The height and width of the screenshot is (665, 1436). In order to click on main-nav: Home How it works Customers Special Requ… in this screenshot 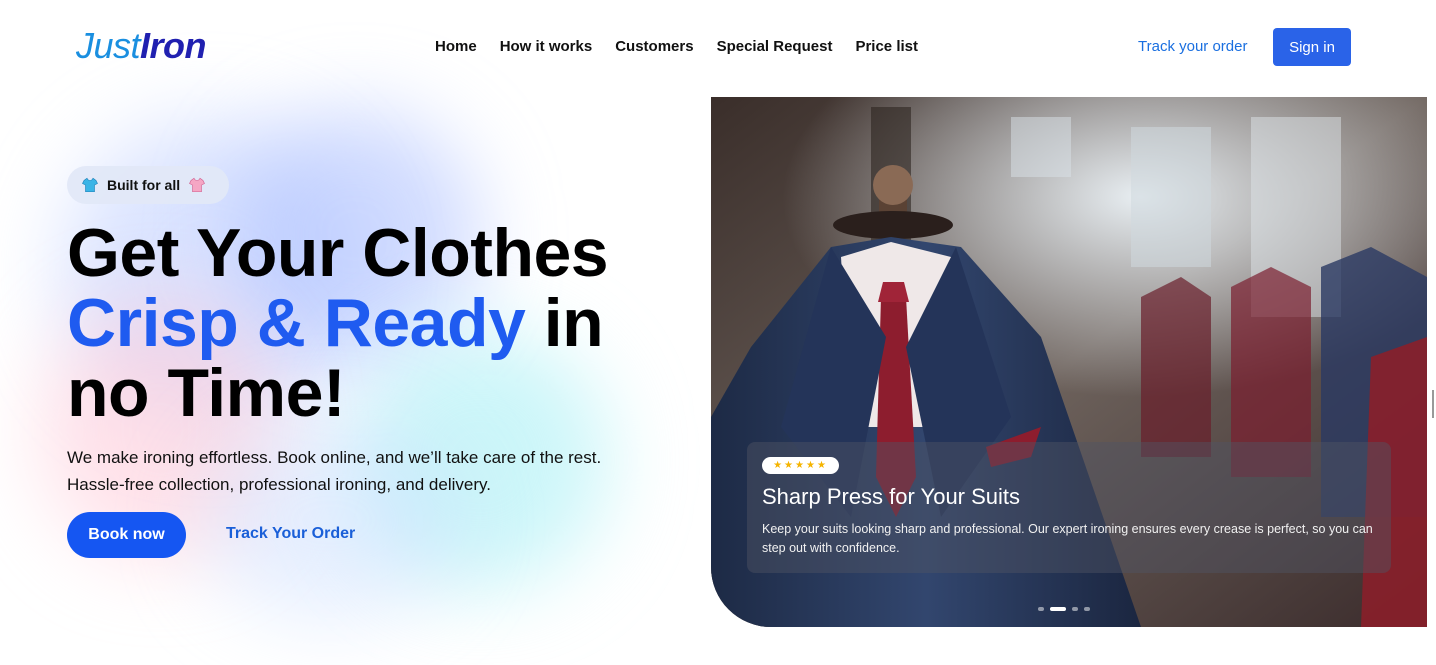, I will do `click(688, 47)`.